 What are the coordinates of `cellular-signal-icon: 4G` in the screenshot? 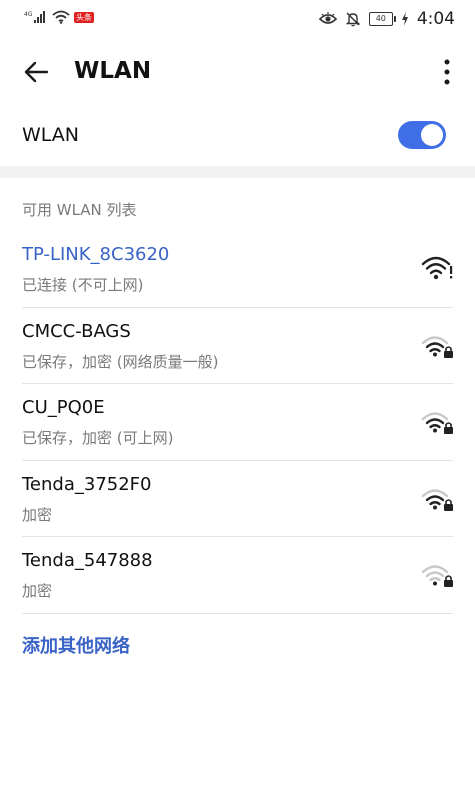 It's located at (34, 17).